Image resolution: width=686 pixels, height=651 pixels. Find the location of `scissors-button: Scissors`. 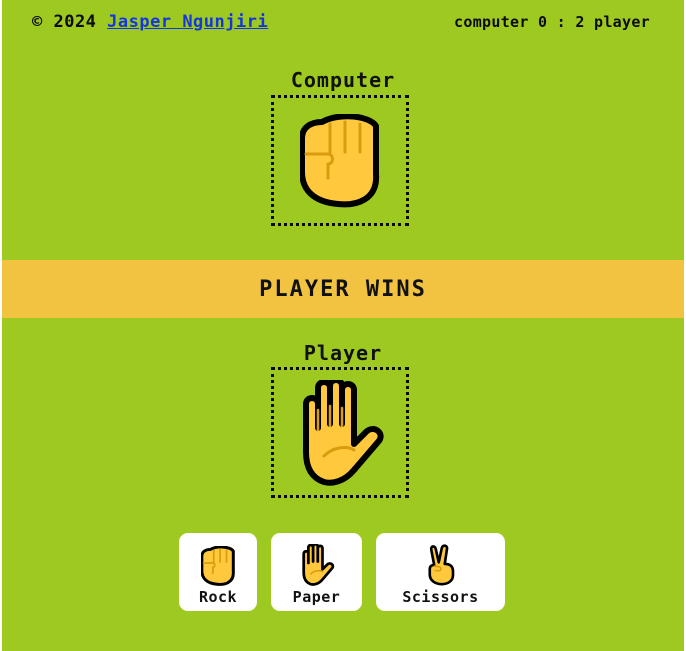

scissors-button: Scissors is located at coordinates (440, 572).